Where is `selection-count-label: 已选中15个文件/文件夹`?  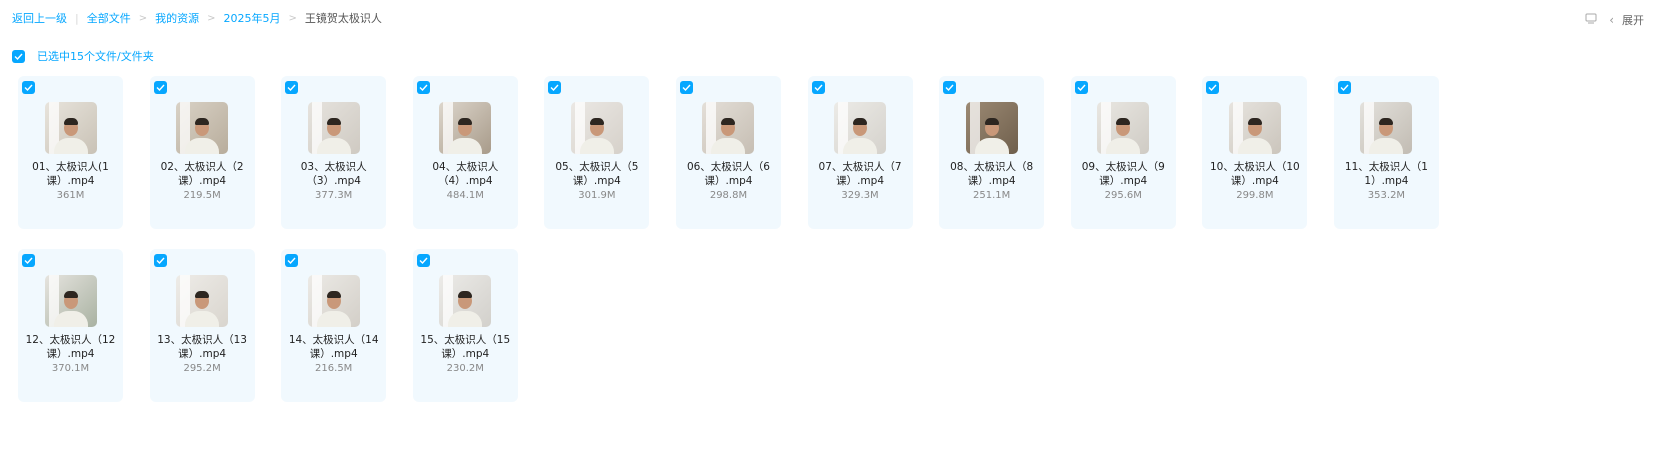
selection-count-label: 已选中15个文件/文件夹 is located at coordinates (95, 56).